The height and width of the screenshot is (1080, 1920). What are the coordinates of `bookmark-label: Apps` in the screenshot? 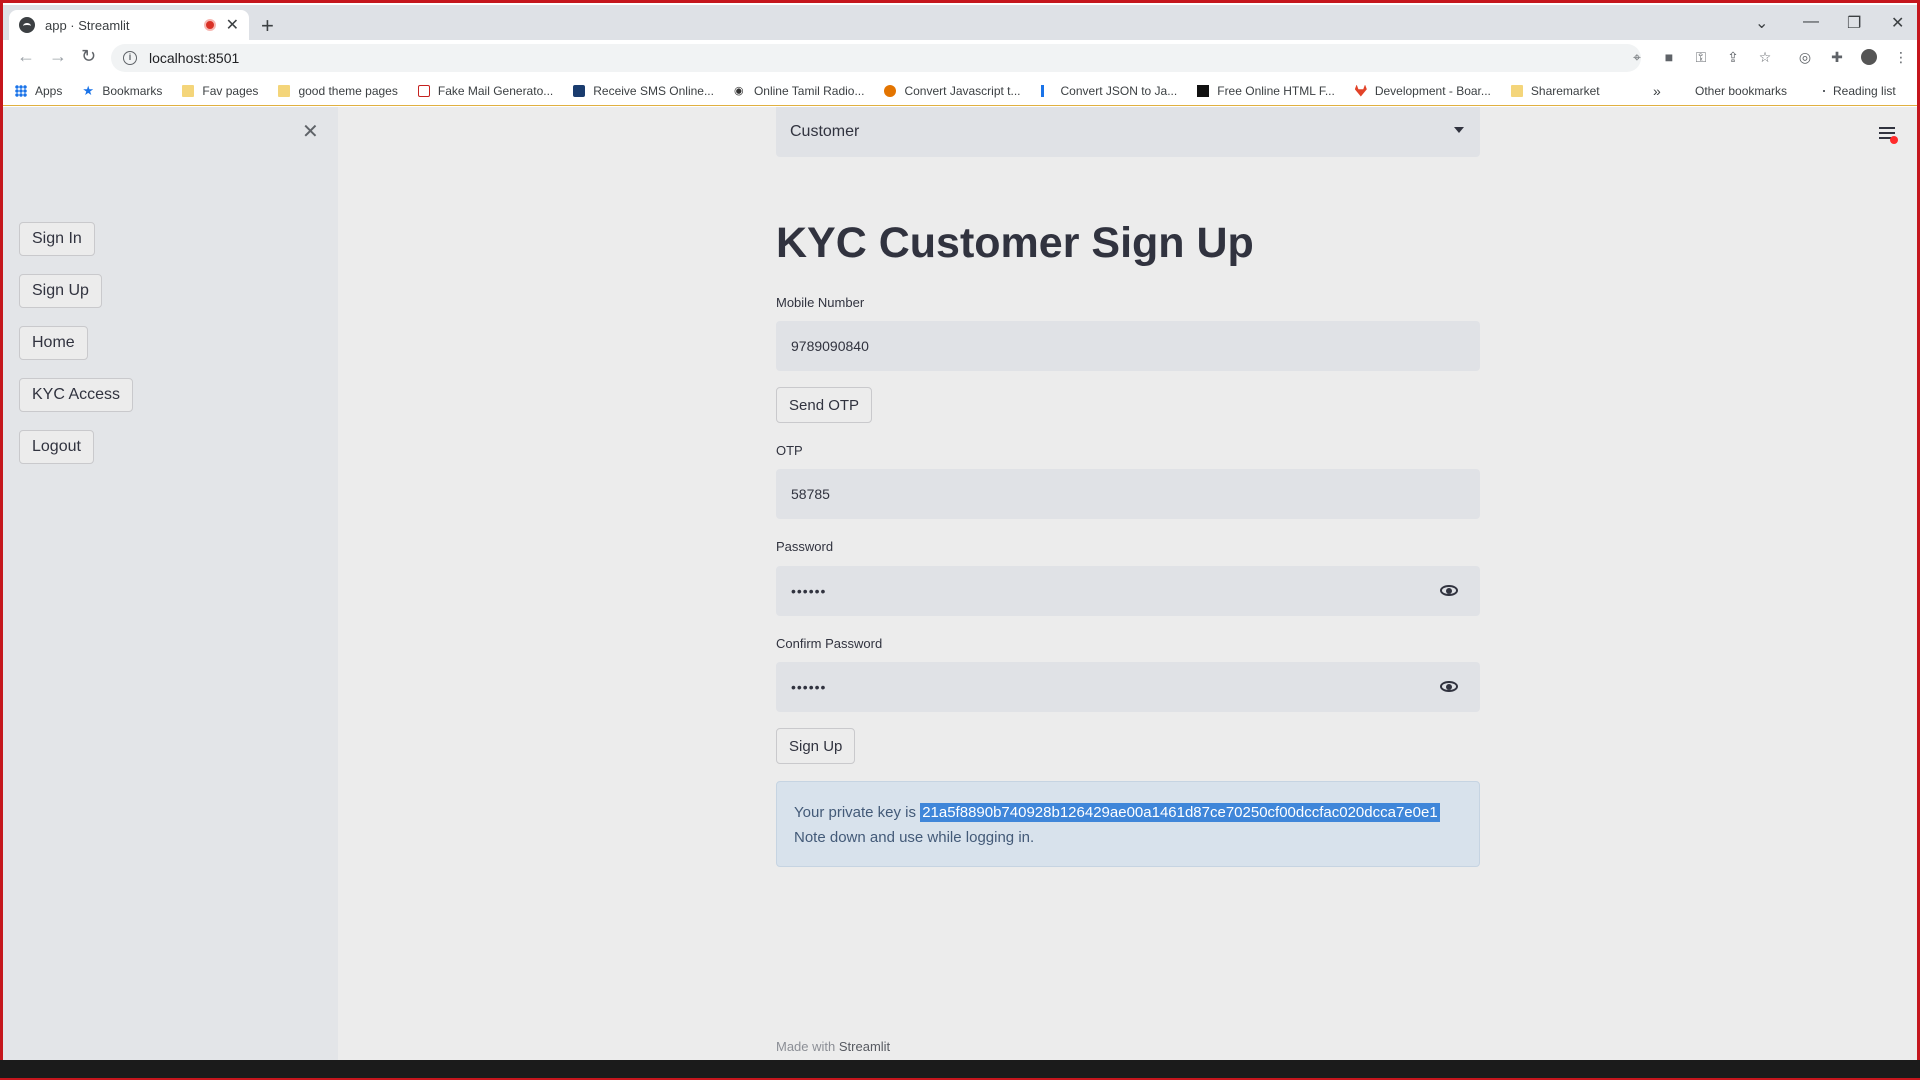 It's located at (49, 90).